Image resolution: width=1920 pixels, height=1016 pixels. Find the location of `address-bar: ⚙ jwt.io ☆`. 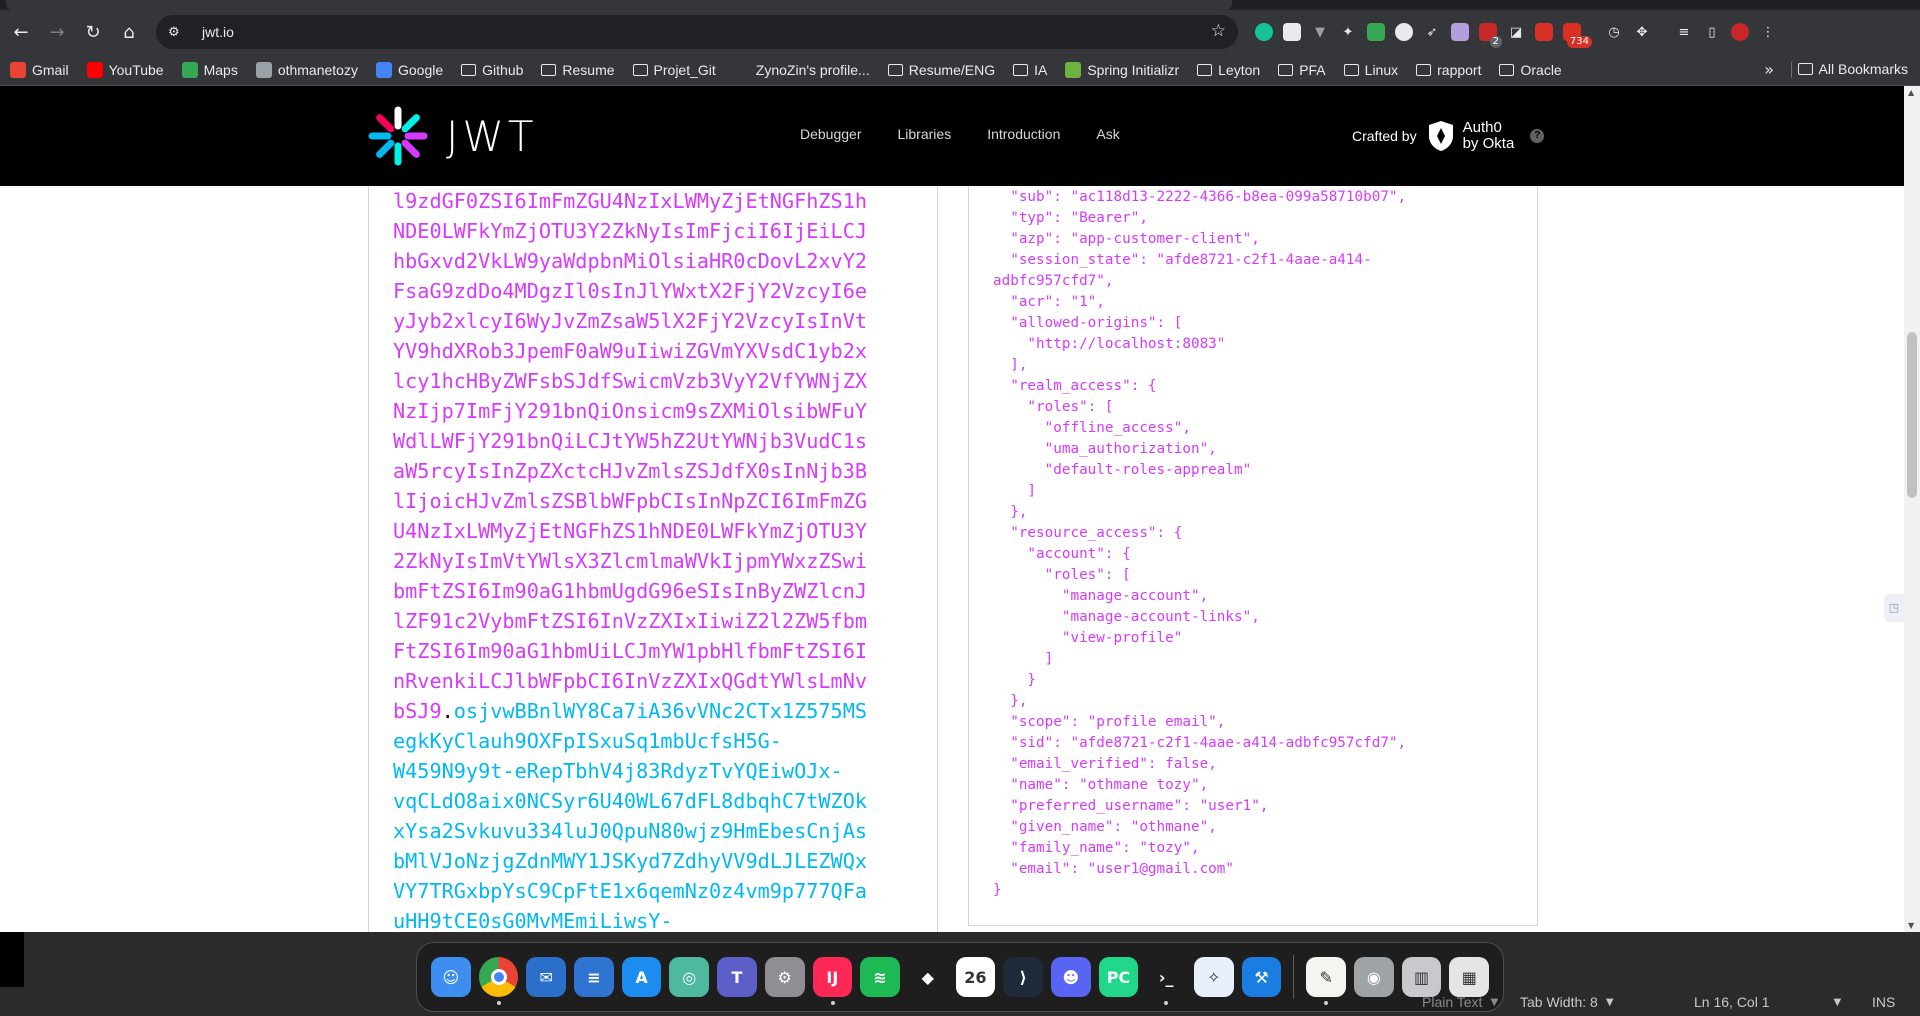

address-bar: ⚙ jwt.io ☆ is located at coordinates (697, 32).